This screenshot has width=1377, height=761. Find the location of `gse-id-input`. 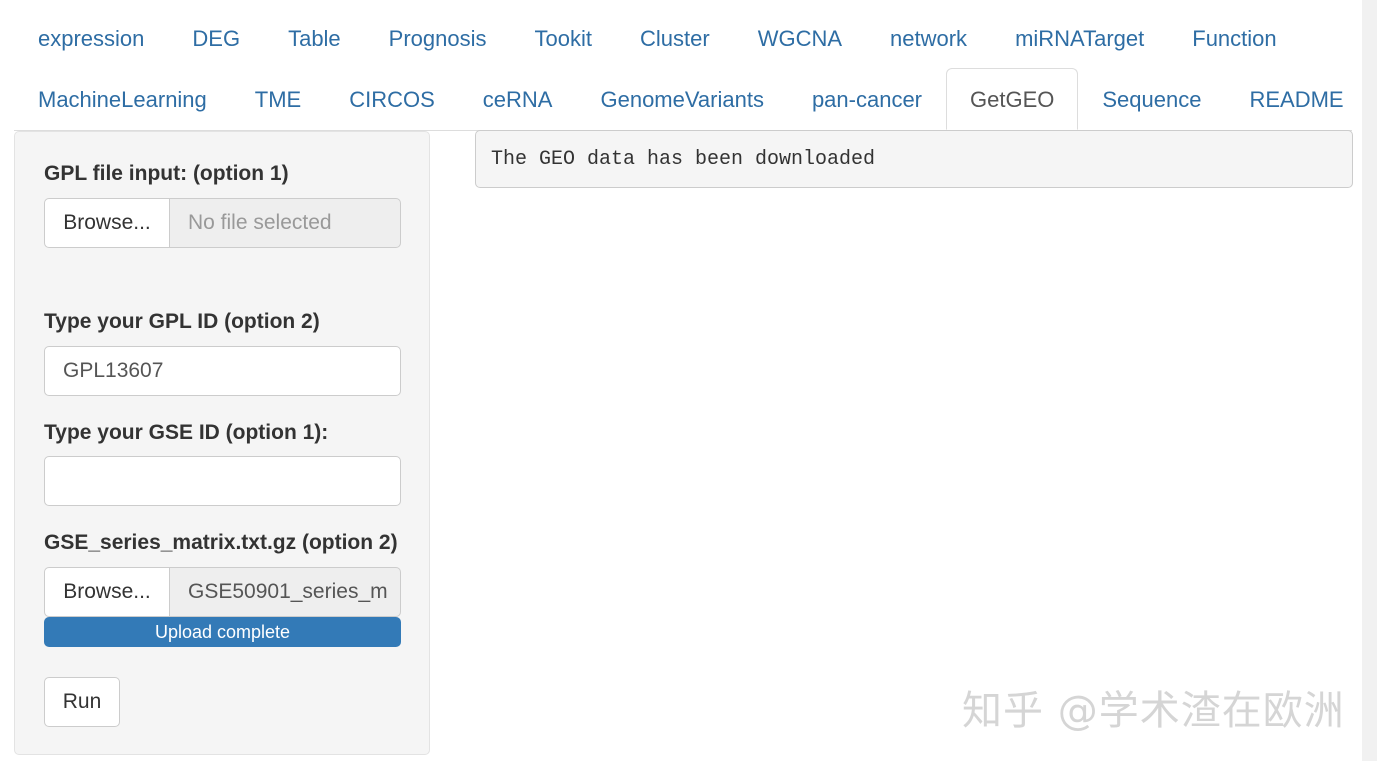

gse-id-input is located at coordinates (222, 481).